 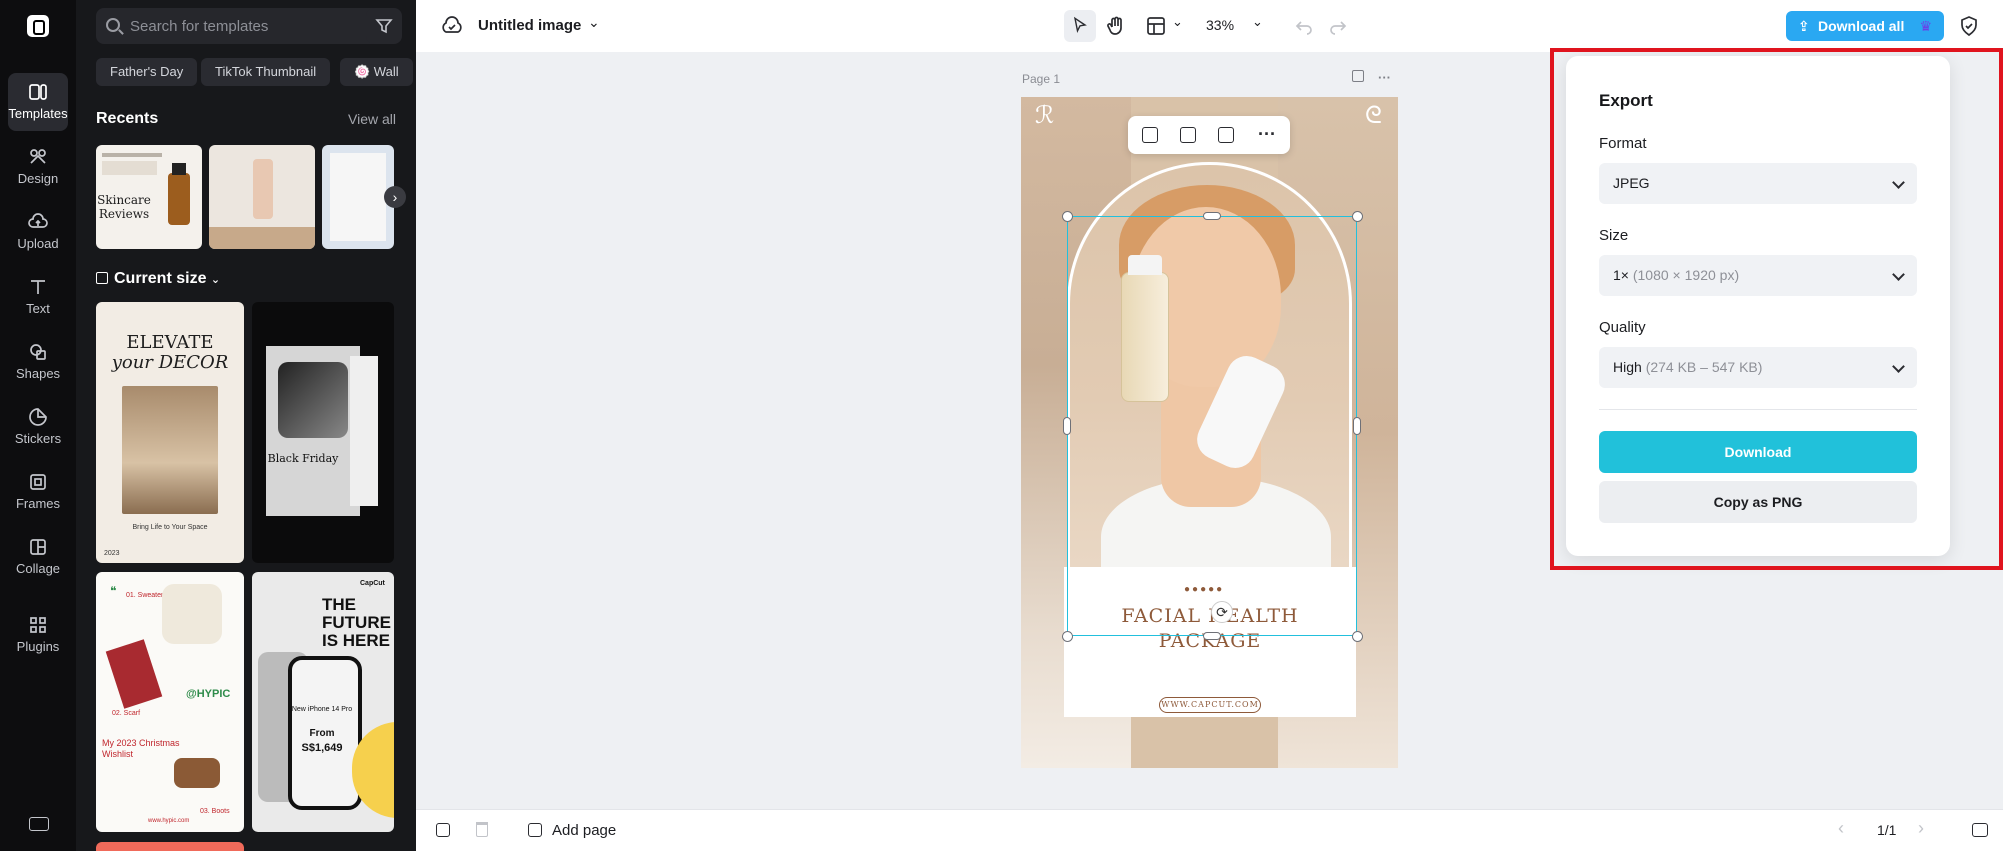 What do you see at coordinates (38, 482) in the screenshot?
I see `frames-icon` at bounding box center [38, 482].